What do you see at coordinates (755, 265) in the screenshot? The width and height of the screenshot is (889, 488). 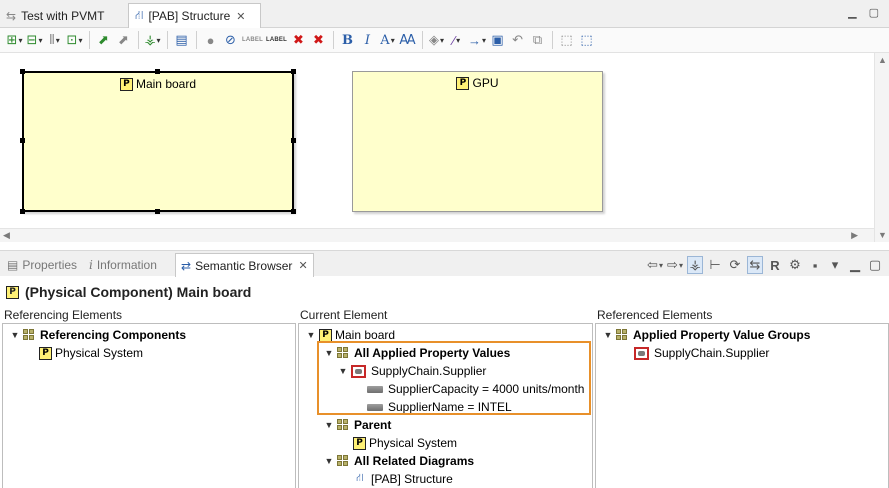 I see `link-editor-icon: ⇆` at bounding box center [755, 265].